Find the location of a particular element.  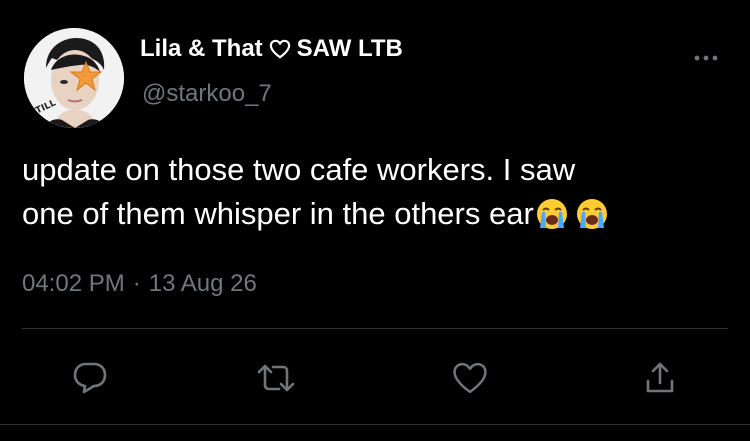

author-name-row: Lila & That SAW LTB is located at coordinates (271, 49).